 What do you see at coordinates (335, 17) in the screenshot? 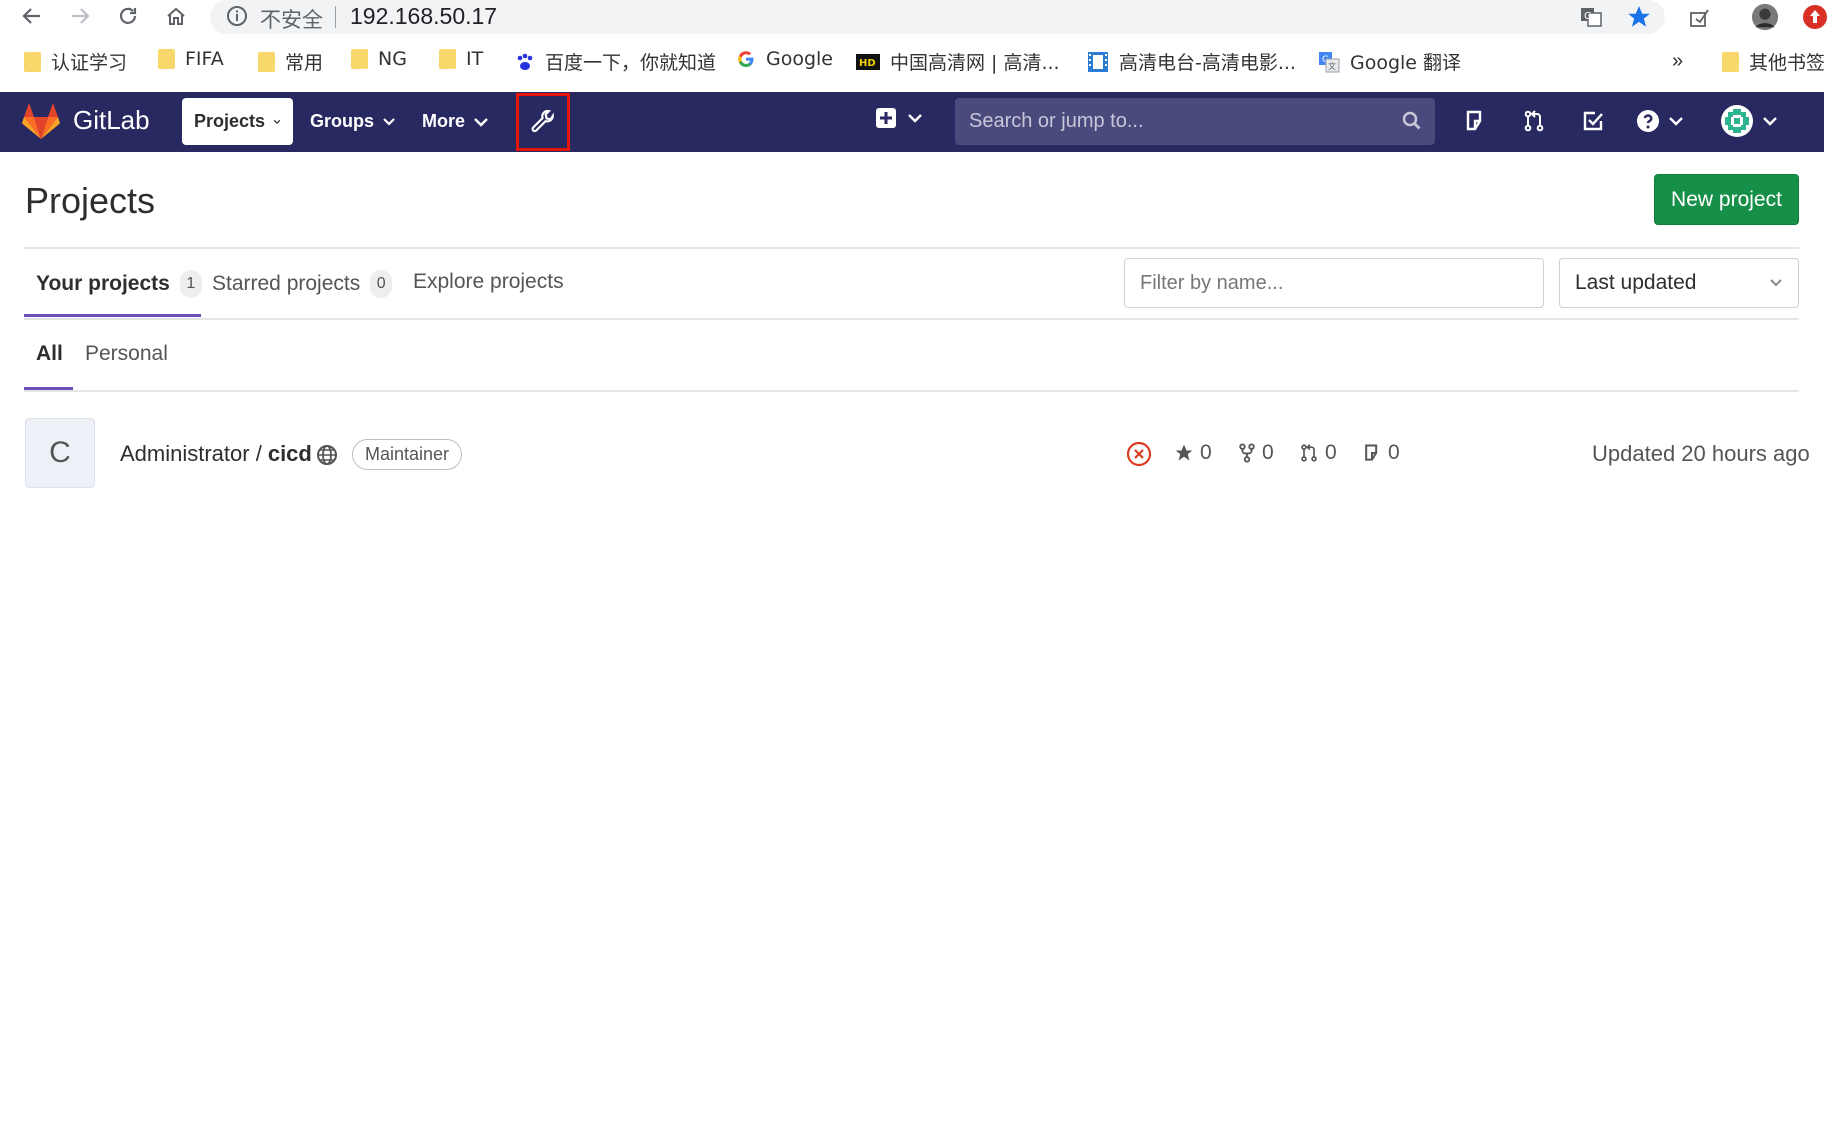
I see `address-separator` at bounding box center [335, 17].